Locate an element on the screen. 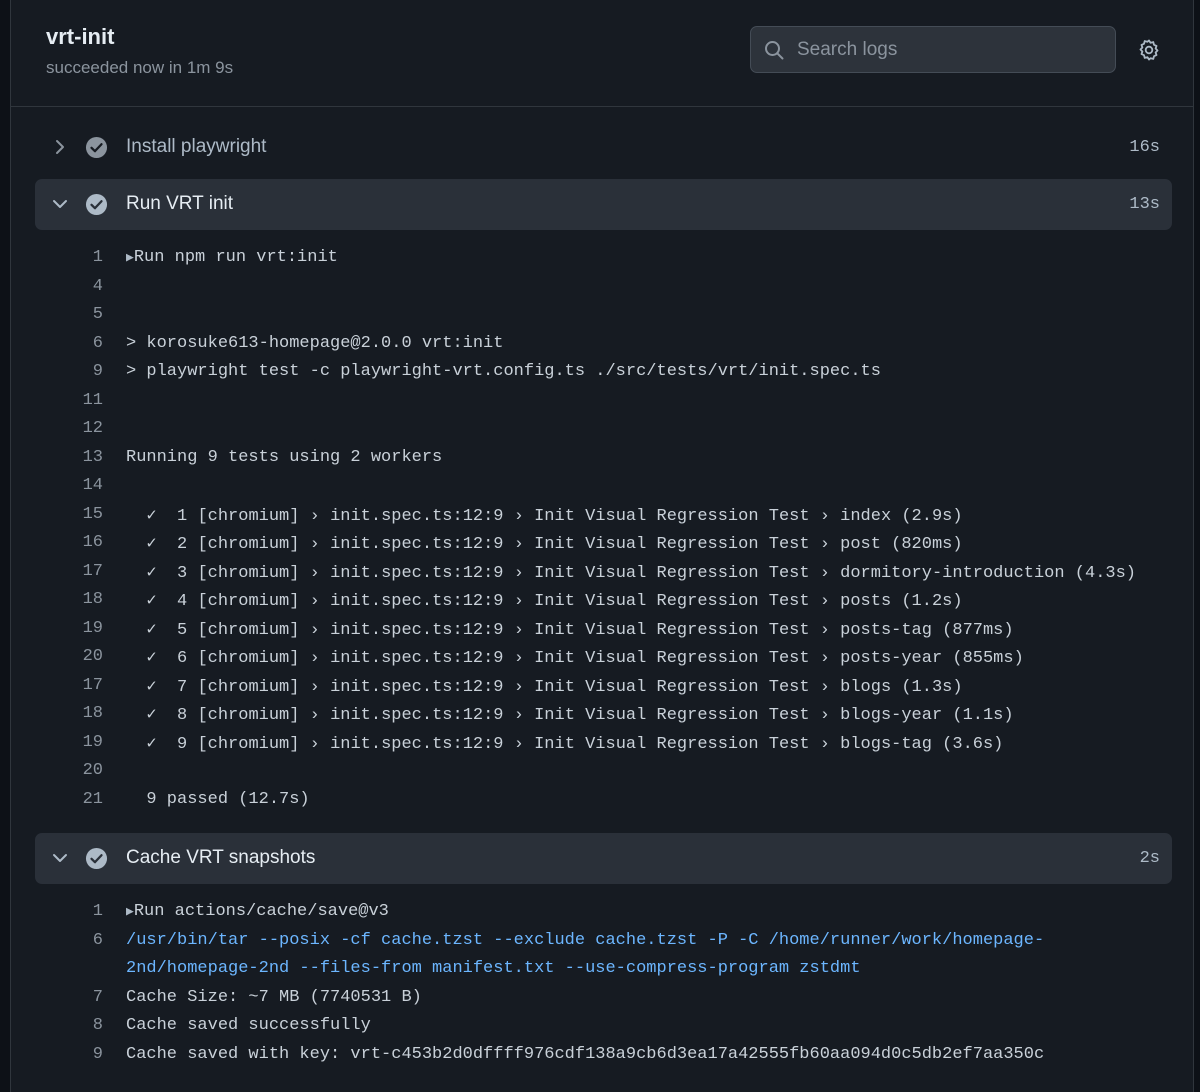 The image size is (1200, 1092). step-duration: 16s is located at coordinates (1144, 147).